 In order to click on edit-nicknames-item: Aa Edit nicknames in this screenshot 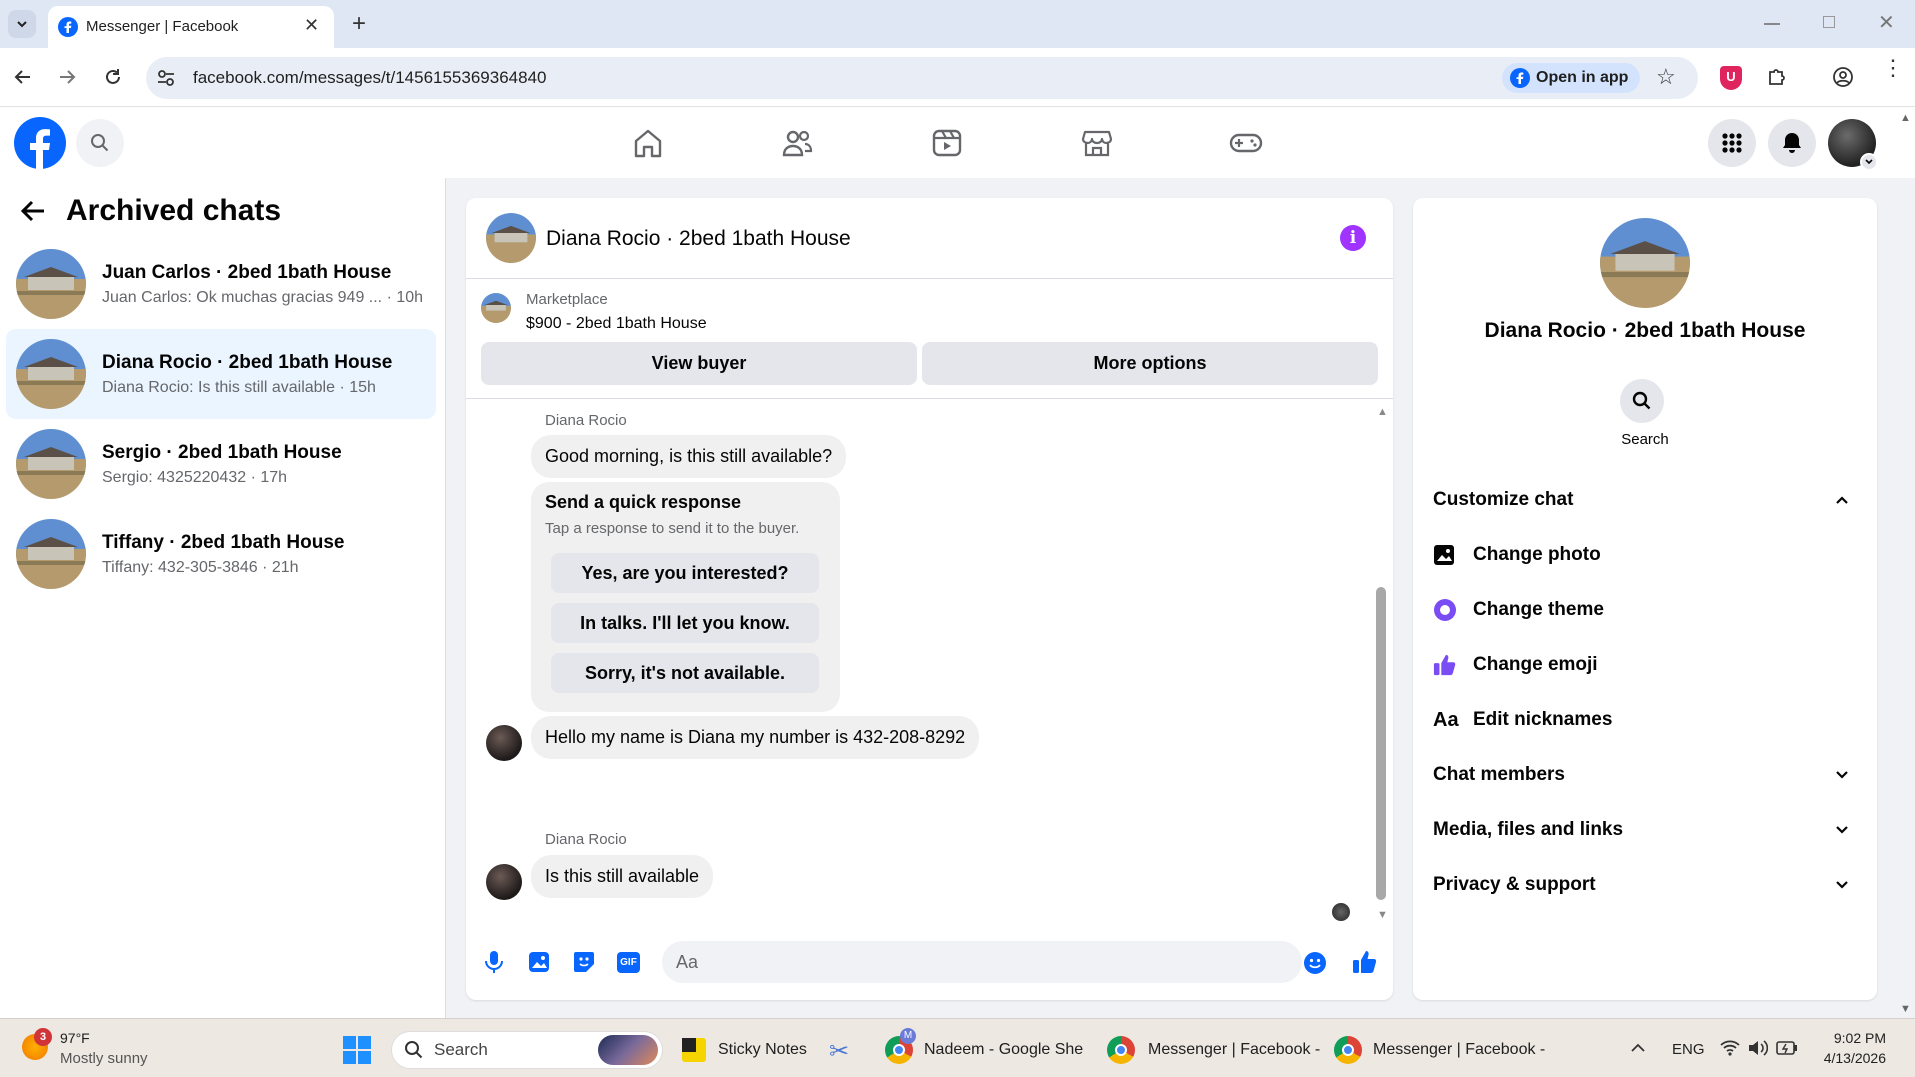, I will do `click(1522, 720)`.